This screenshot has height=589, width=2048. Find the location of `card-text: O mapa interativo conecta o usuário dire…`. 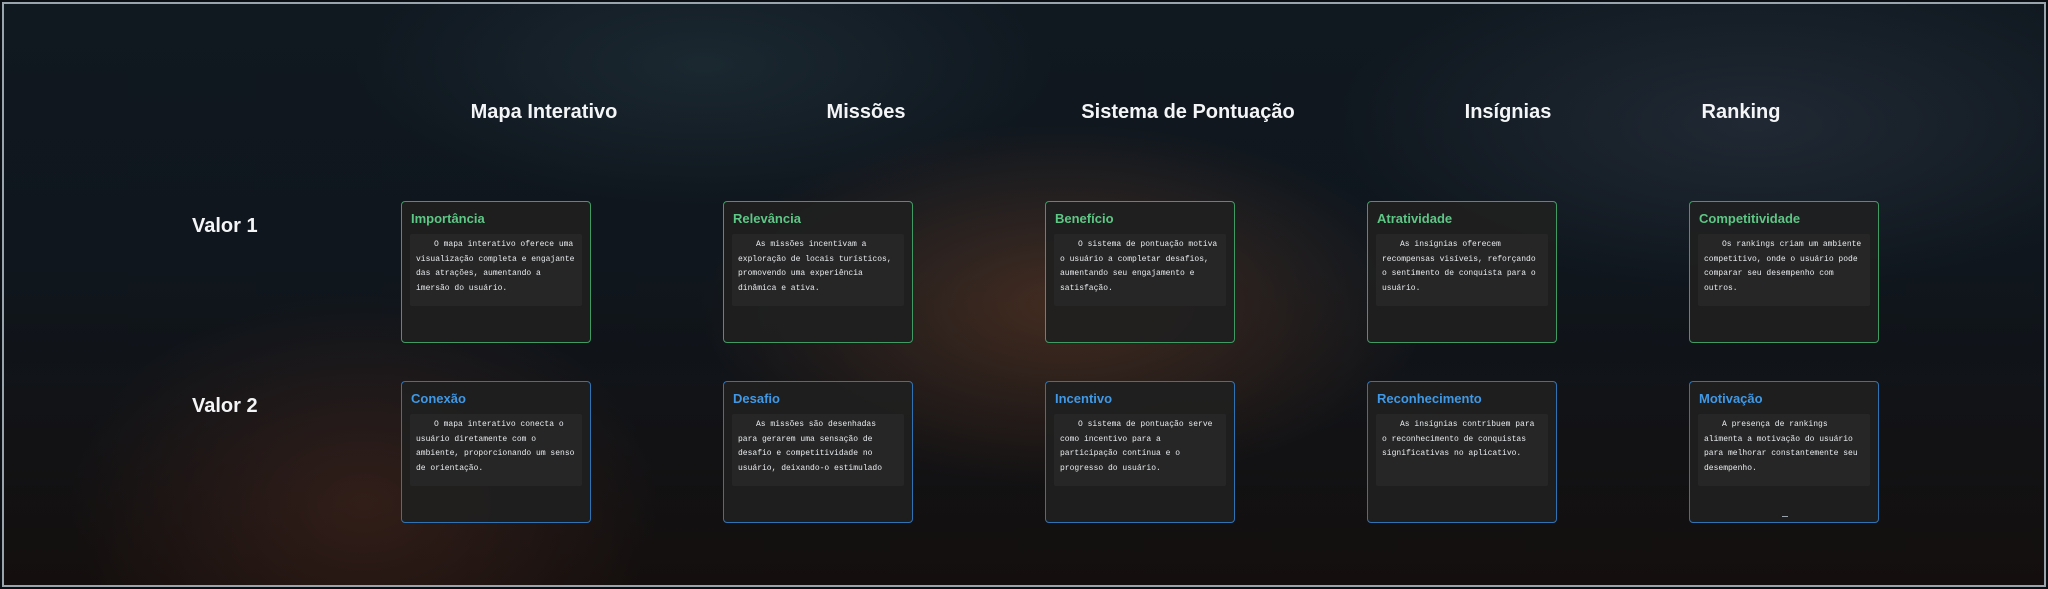

card-text: O mapa interativo conecta o usuário dire… is located at coordinates (496, 450).